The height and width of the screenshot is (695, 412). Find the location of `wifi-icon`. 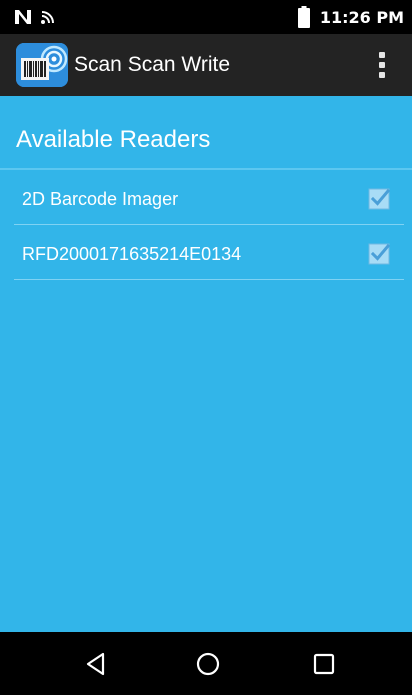

wifi-icon is located at coordinates (47, 17).